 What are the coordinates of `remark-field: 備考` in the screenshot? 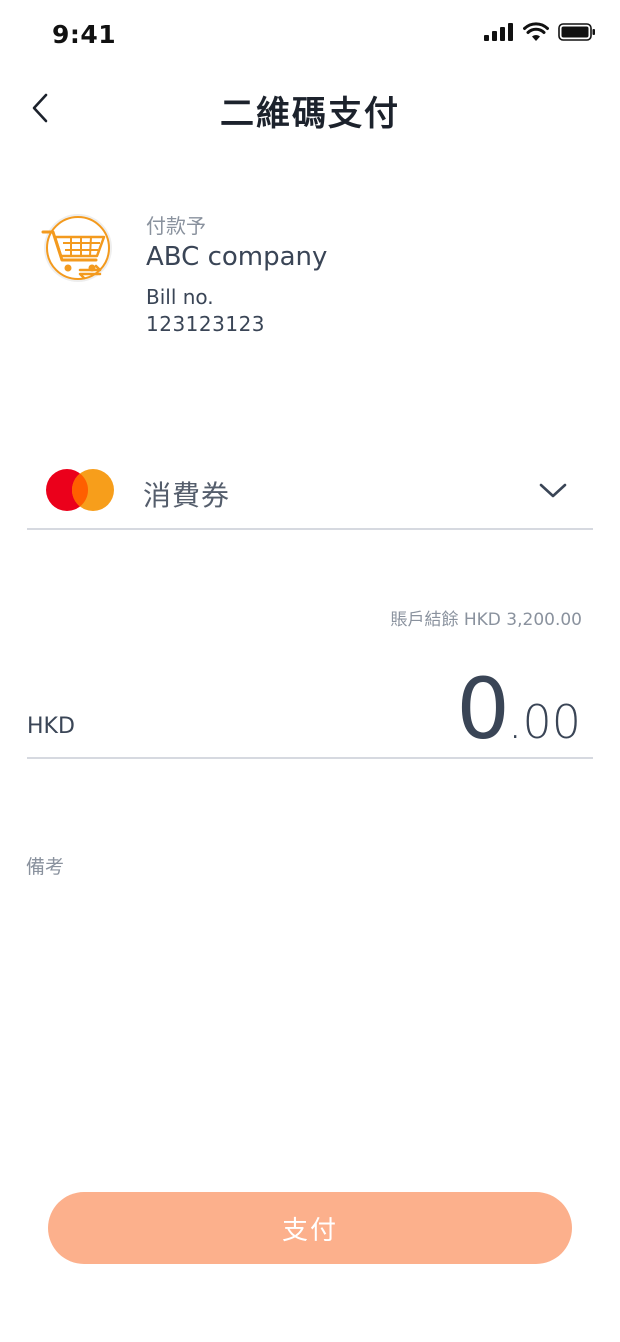 It's located at (45, 865).